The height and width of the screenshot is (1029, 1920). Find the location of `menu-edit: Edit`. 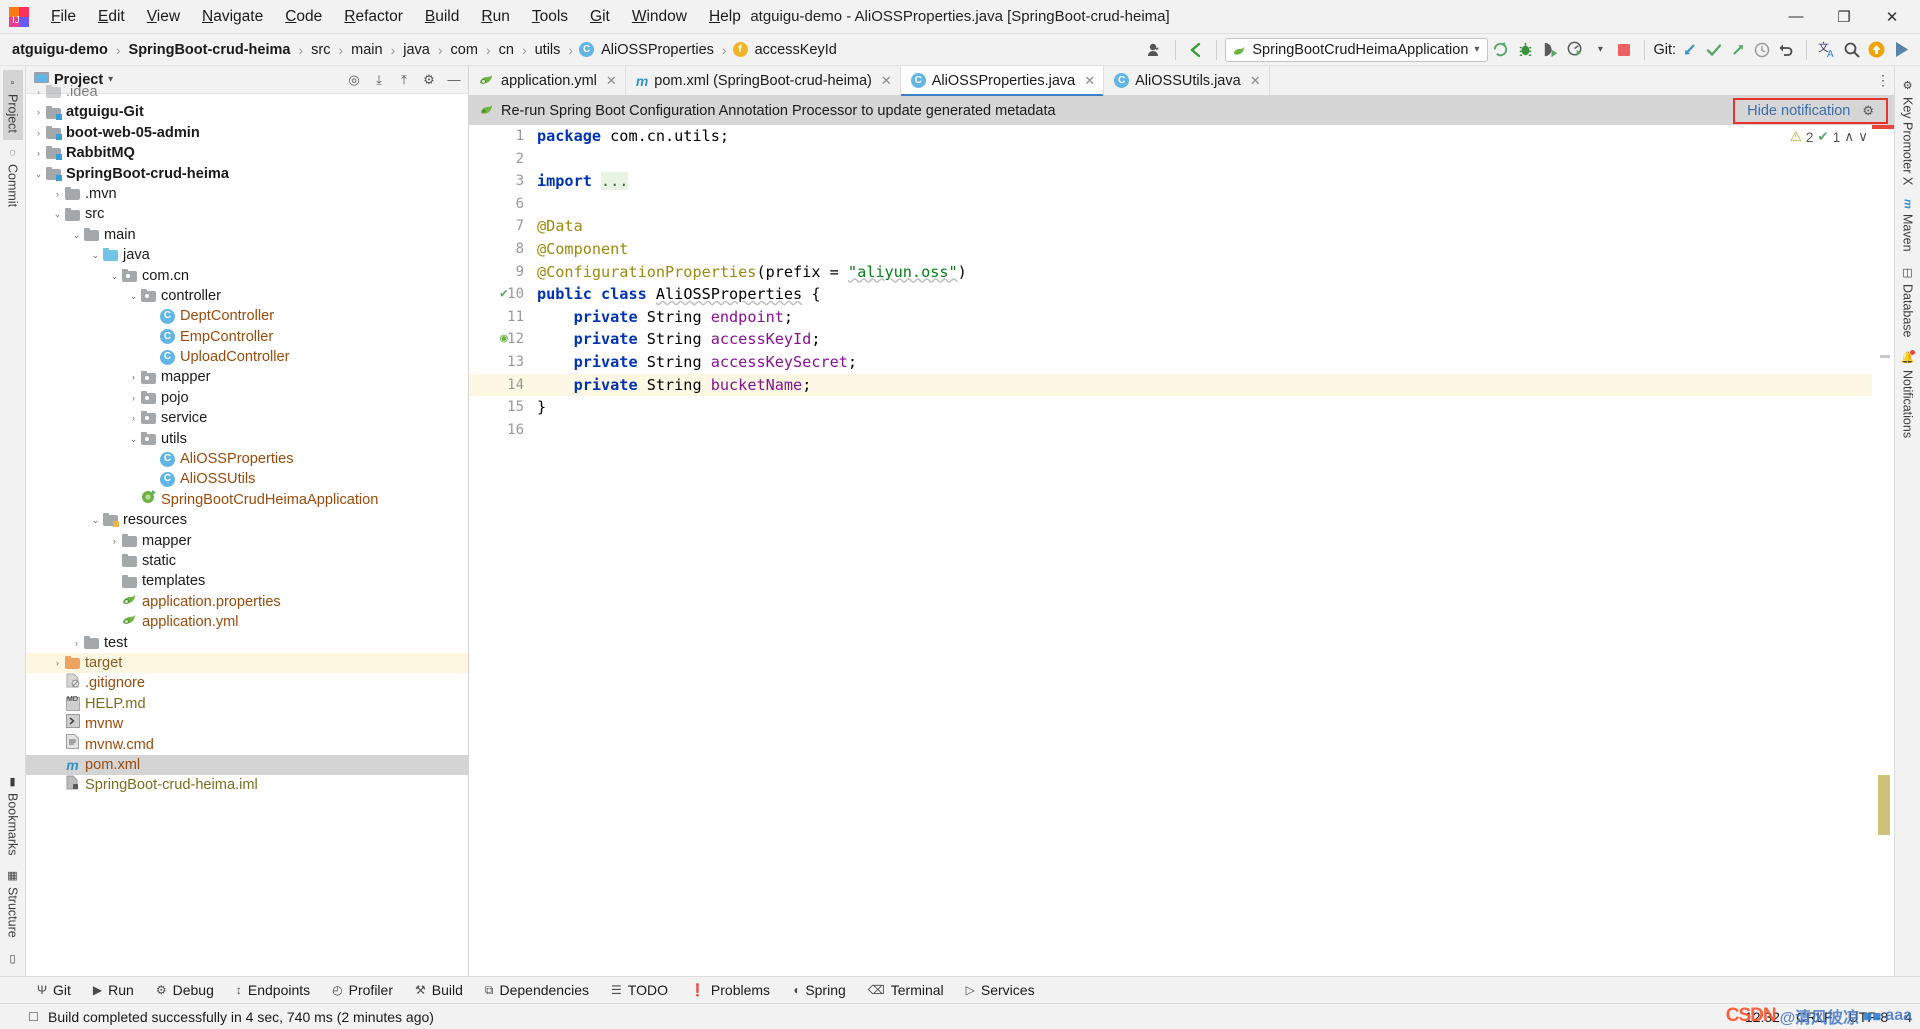

menu-edit: Edit is located at coordinates (111, 17).